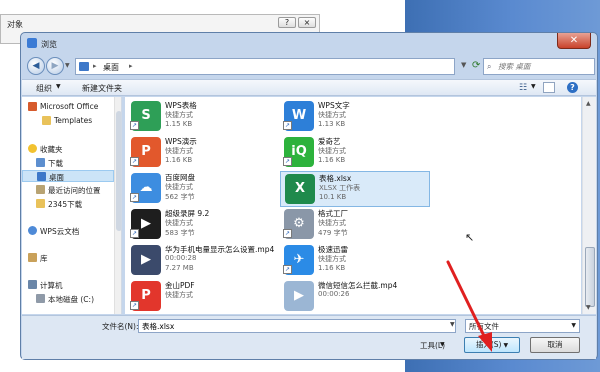 The width and height of the screenshot is (600, 372). Describe the element at coordinates (355, 117) in the screenshot. I see `file-item: W ↗ WPS文字 快捷方式 1.13 KB` at that location.